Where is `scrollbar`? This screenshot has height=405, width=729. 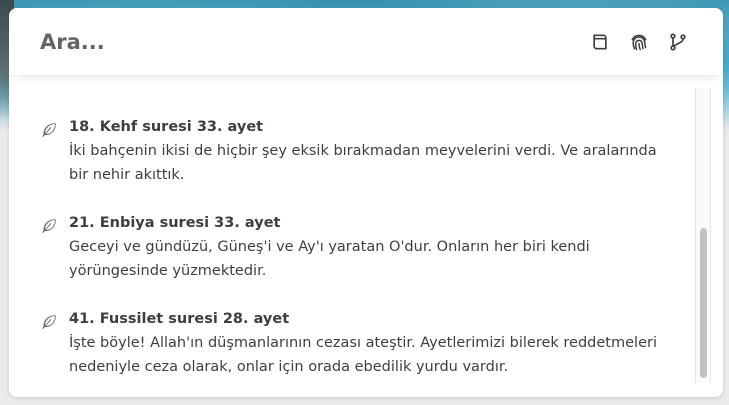 scrollbar is located at coordinates (703, 235).